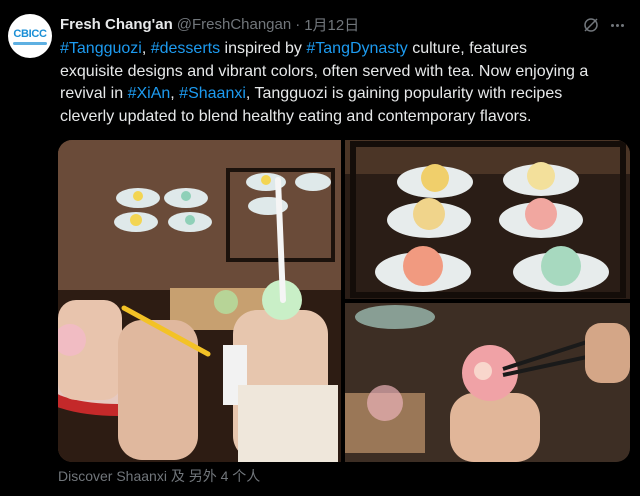 This screenshot has width=640, height=496. What do you see at coordinates (94, 93) in the screenshot?
I see `tweet-text-segment: revival in` at bounding box center [94, 93].